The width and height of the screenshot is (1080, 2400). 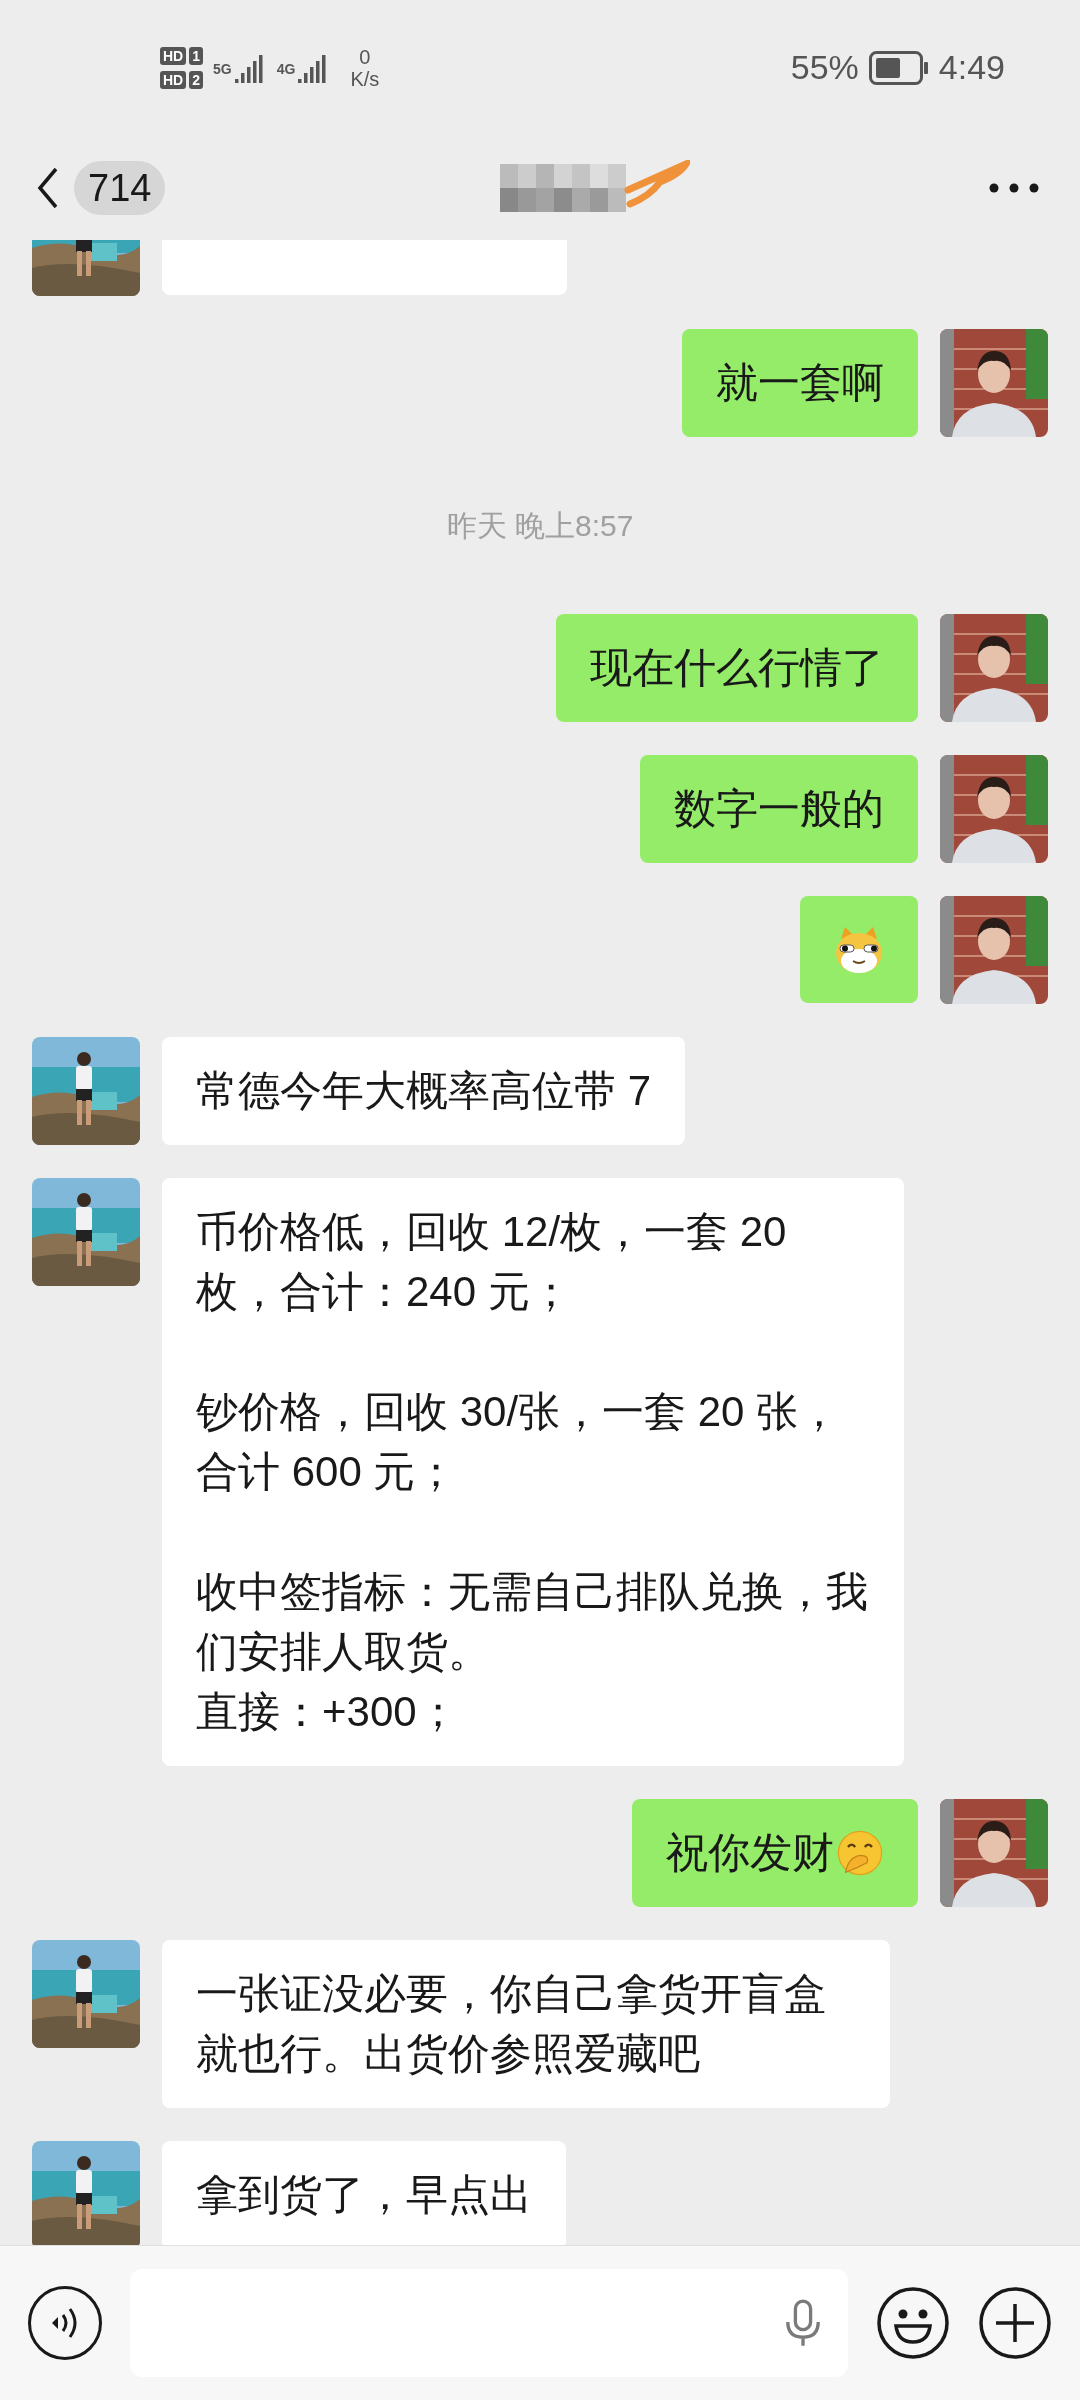 I want to click on network-type: 4G, so click(x=286, y=69).